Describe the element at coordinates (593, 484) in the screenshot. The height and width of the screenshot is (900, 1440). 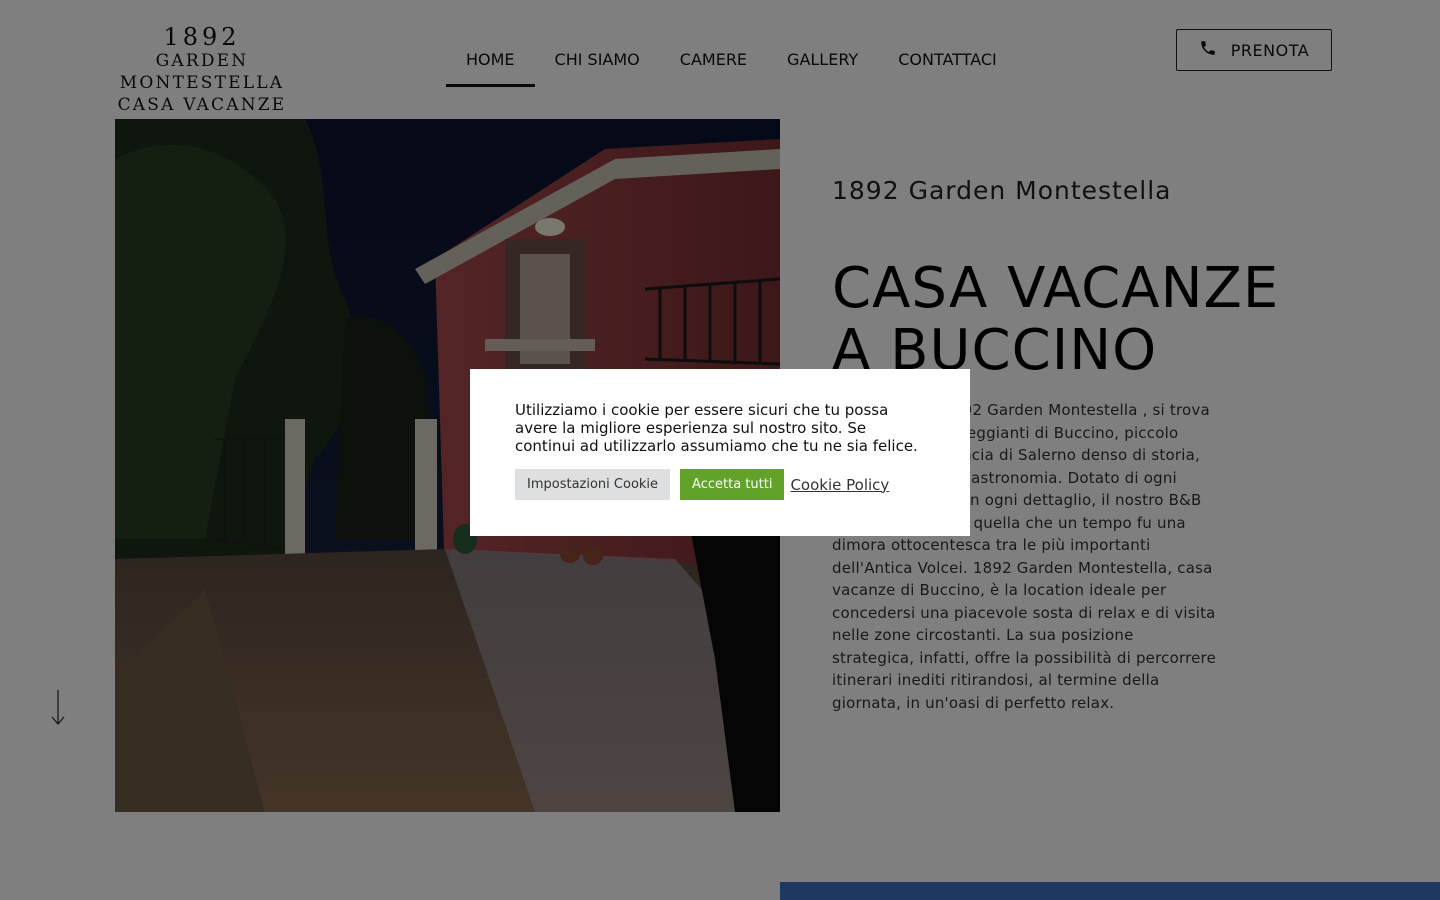
I see `cookie-settings-button: Impostazioni Cookie` at that location.